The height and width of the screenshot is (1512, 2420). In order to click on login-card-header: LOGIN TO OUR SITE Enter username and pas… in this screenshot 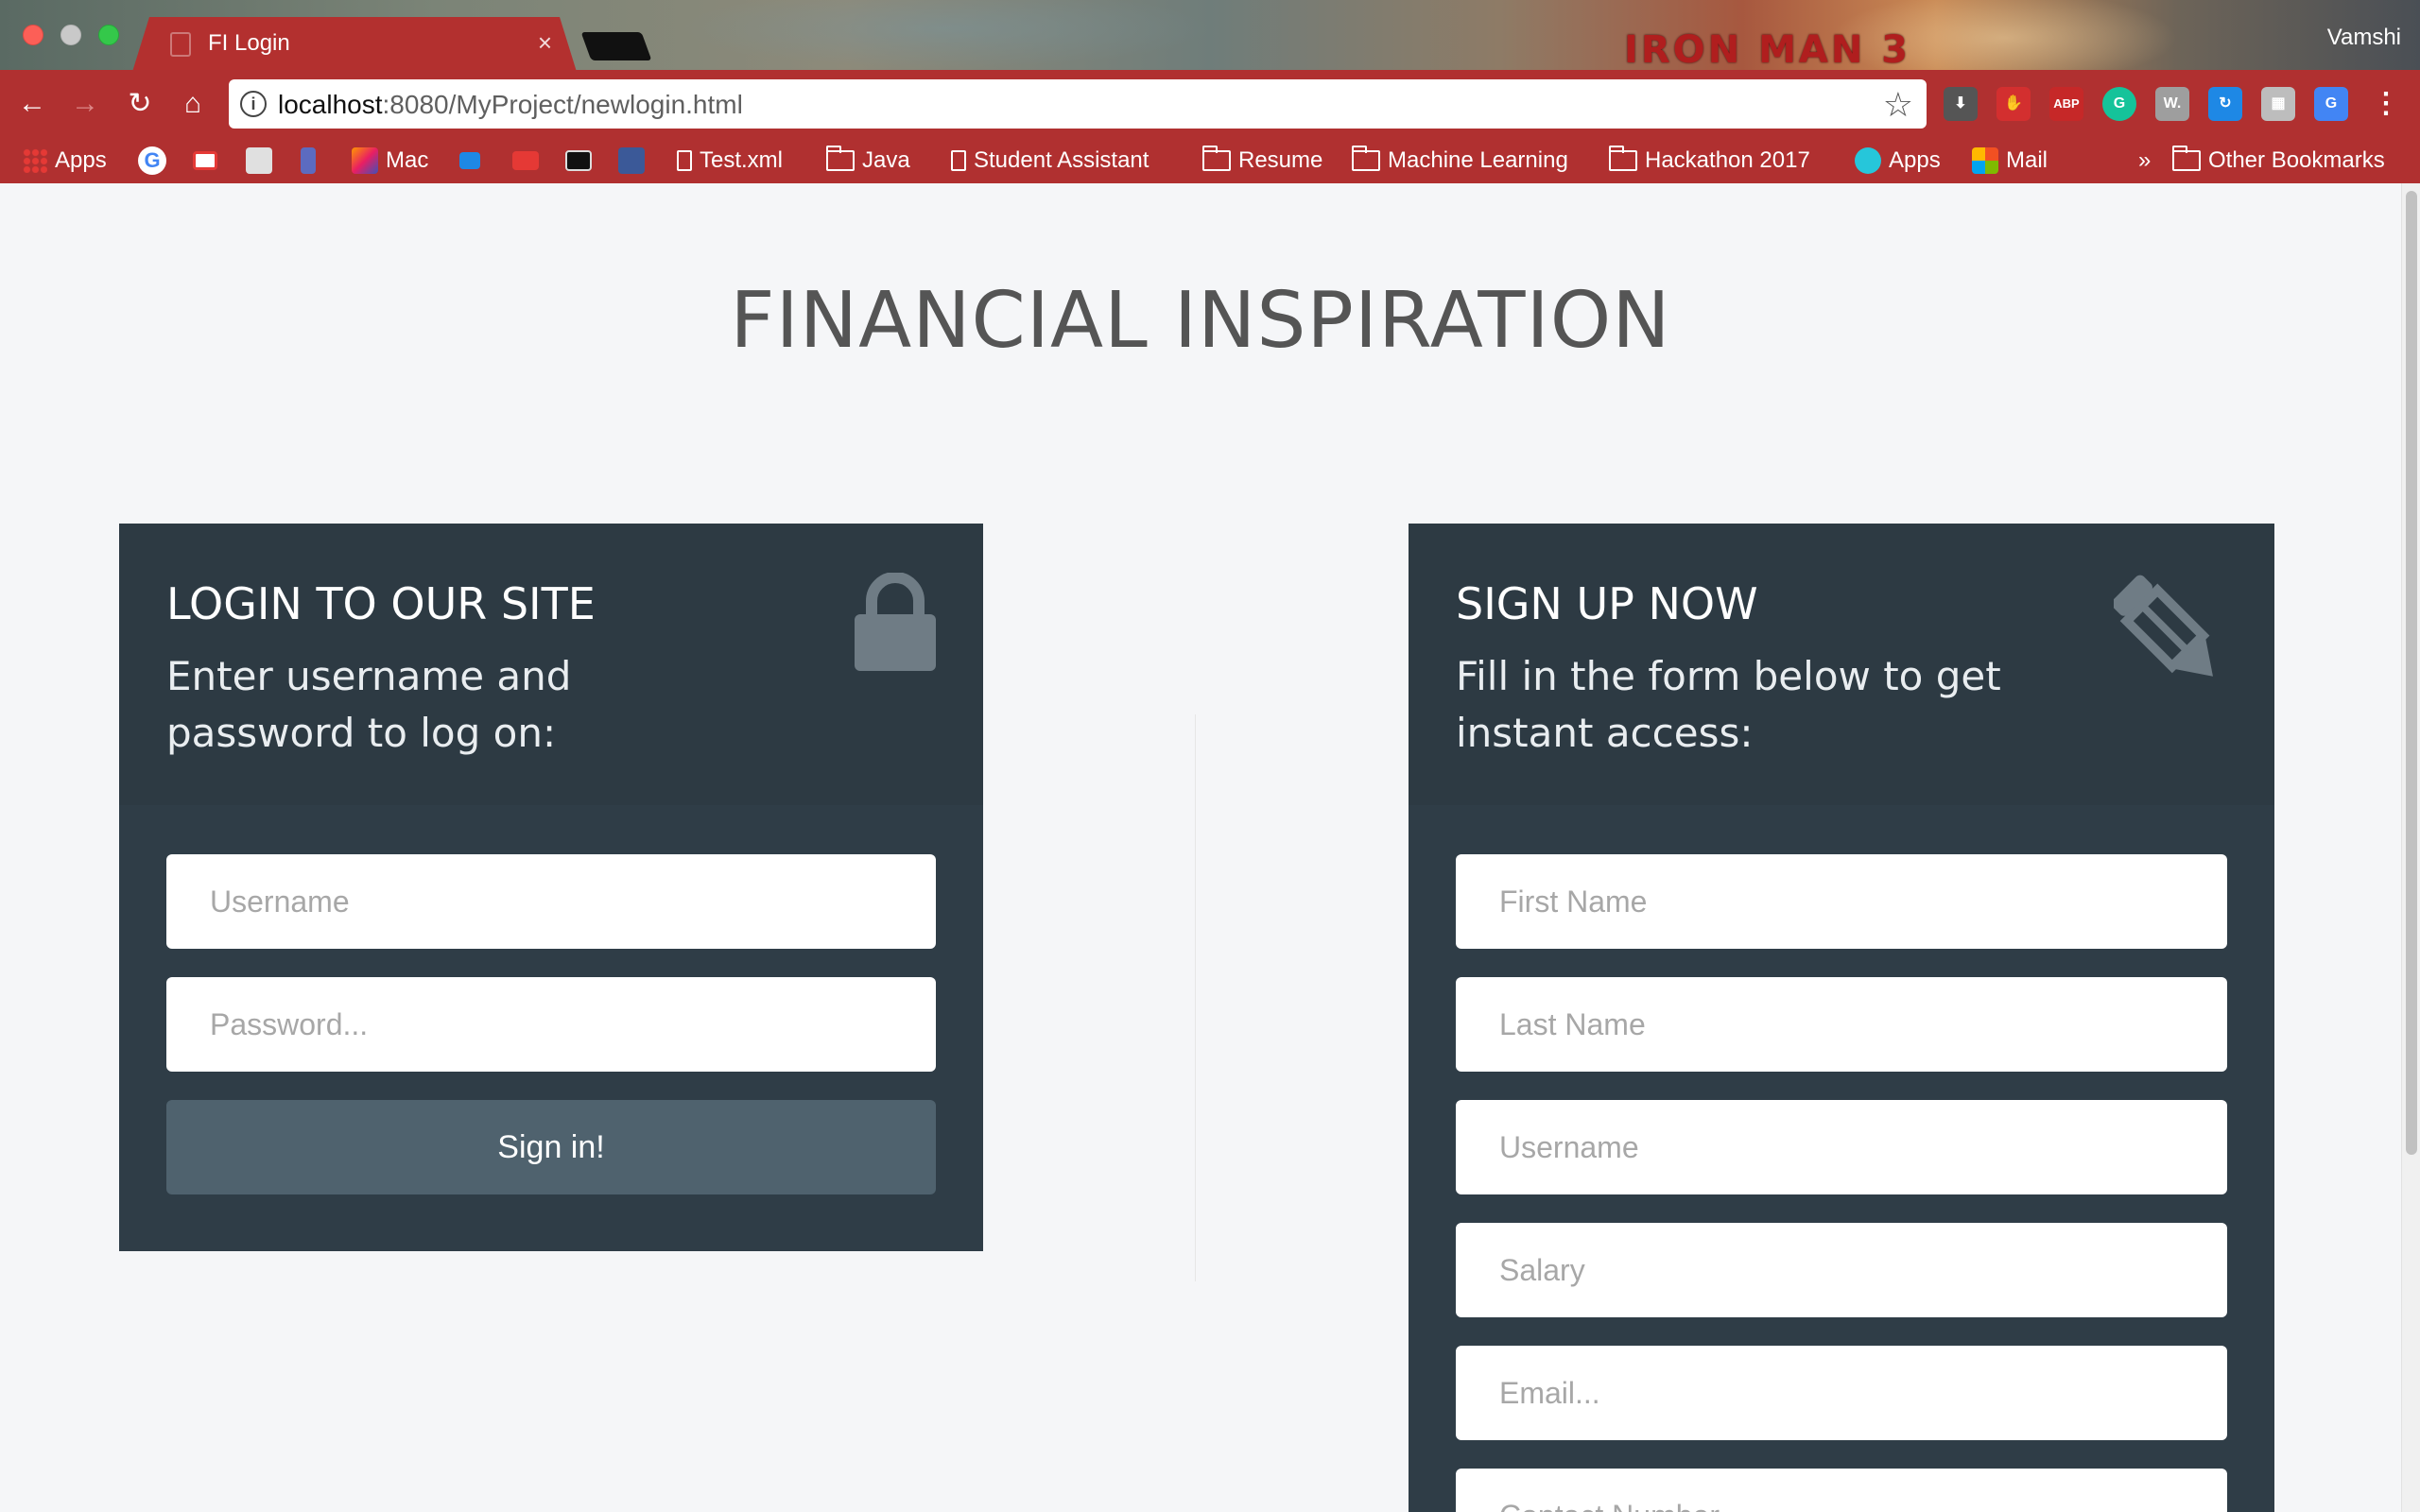, I will do `click(551, 664)`.